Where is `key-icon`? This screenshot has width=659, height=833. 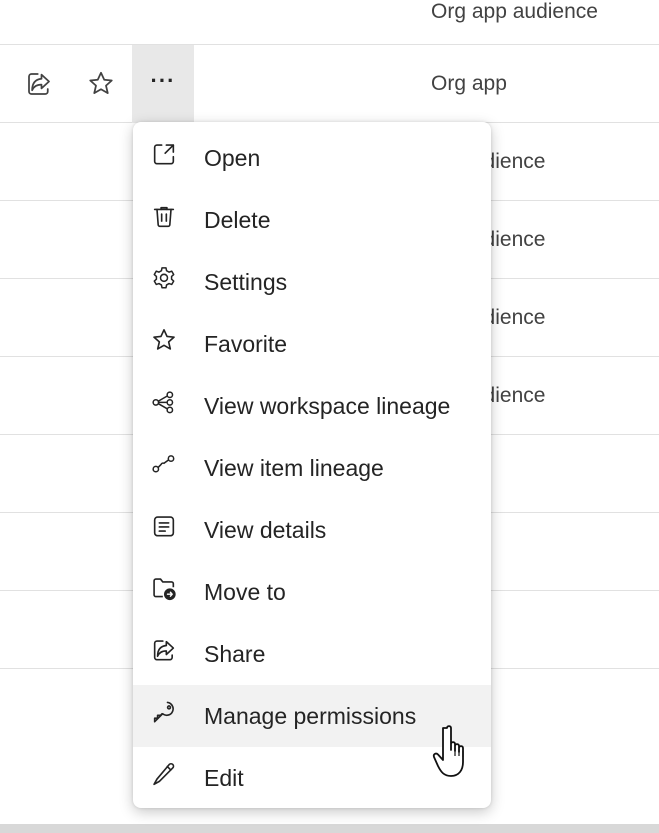 key-icon is located at coordinates (164, 712).